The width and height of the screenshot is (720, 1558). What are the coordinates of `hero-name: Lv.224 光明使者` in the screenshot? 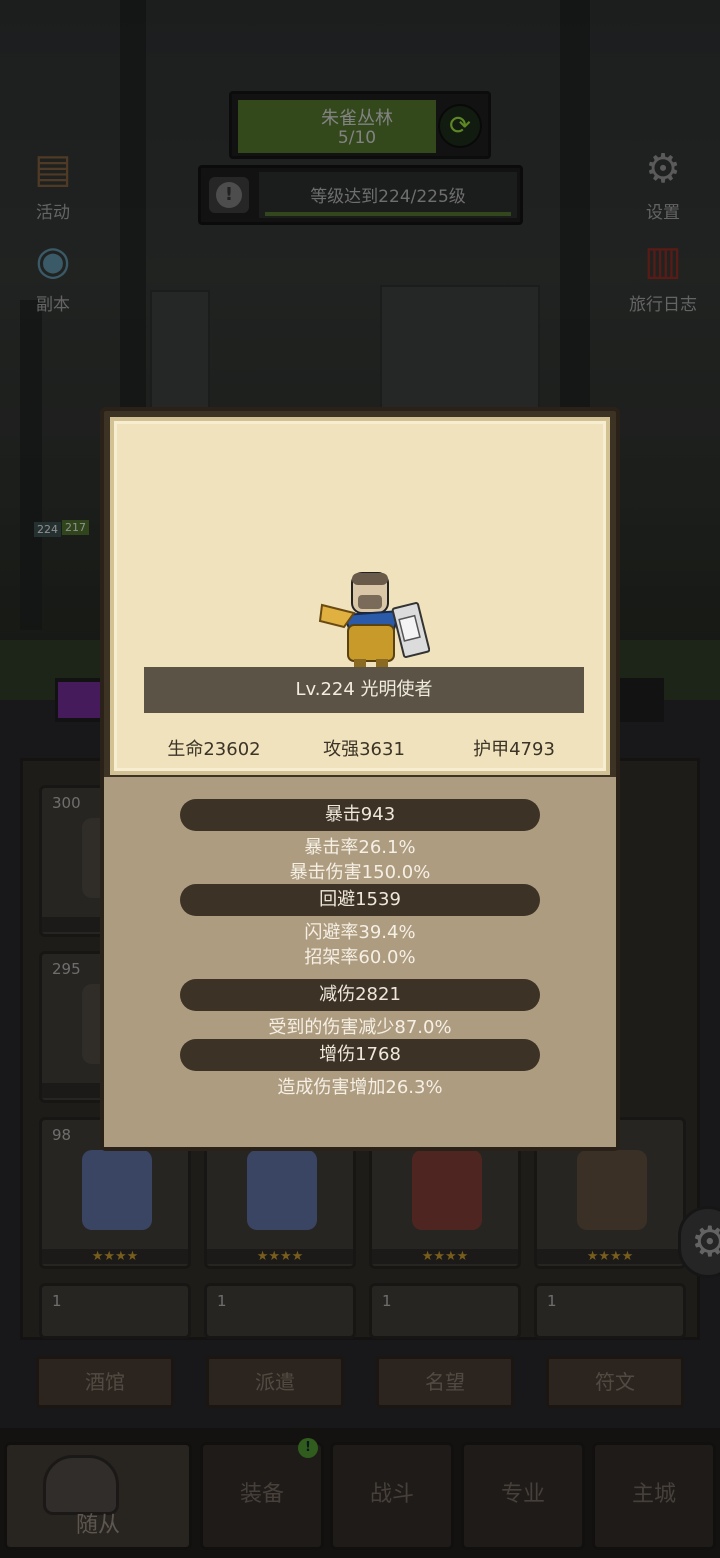 It's located at (364, 690).